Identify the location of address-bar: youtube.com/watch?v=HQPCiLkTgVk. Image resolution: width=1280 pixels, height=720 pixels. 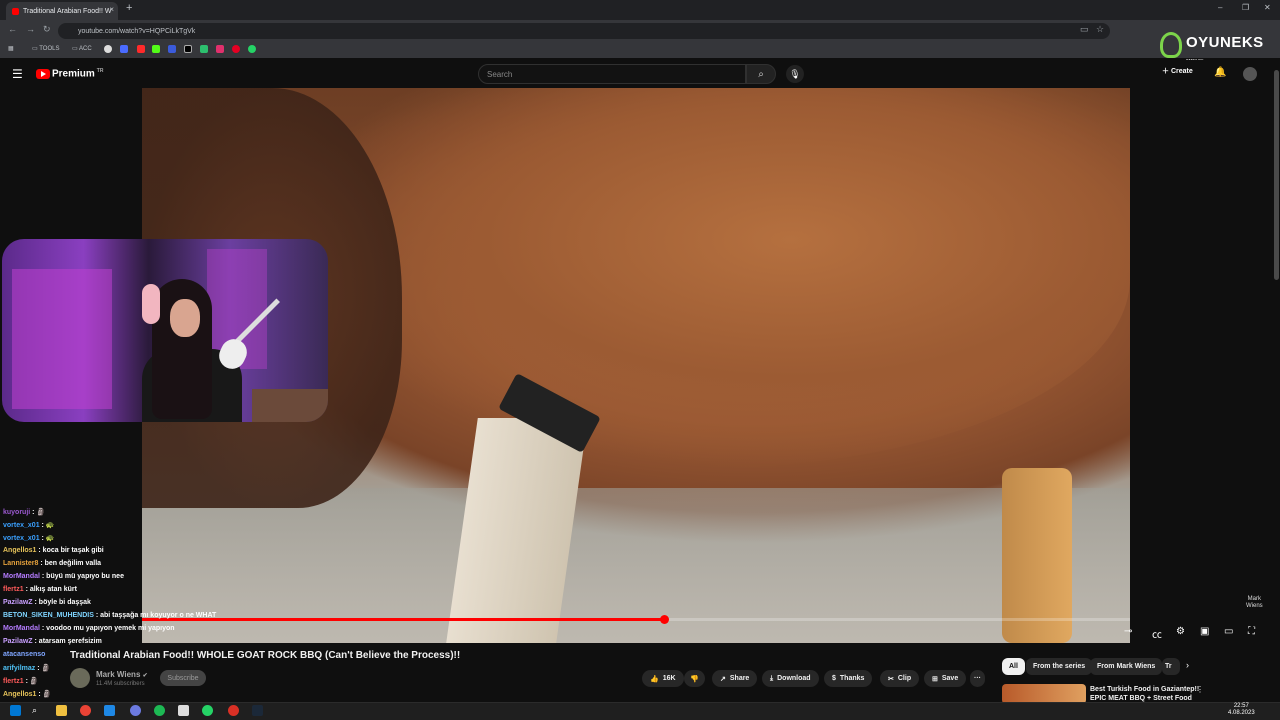
(584, 31).